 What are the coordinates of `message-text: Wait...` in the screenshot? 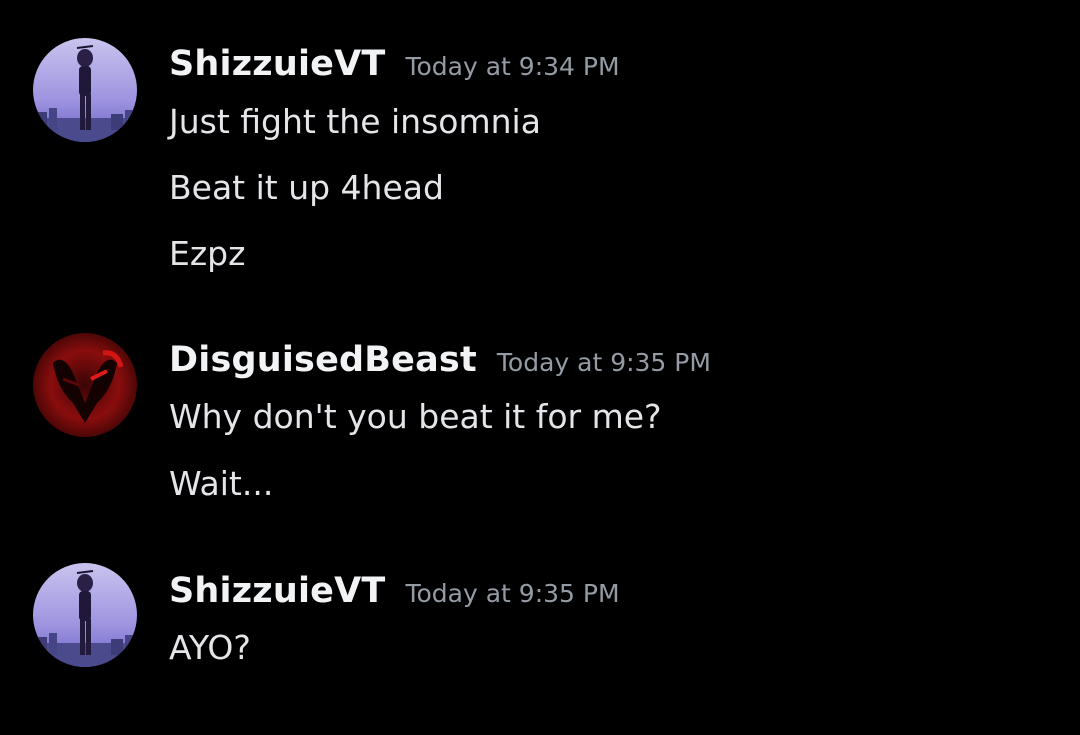 It's located at (221, 483).